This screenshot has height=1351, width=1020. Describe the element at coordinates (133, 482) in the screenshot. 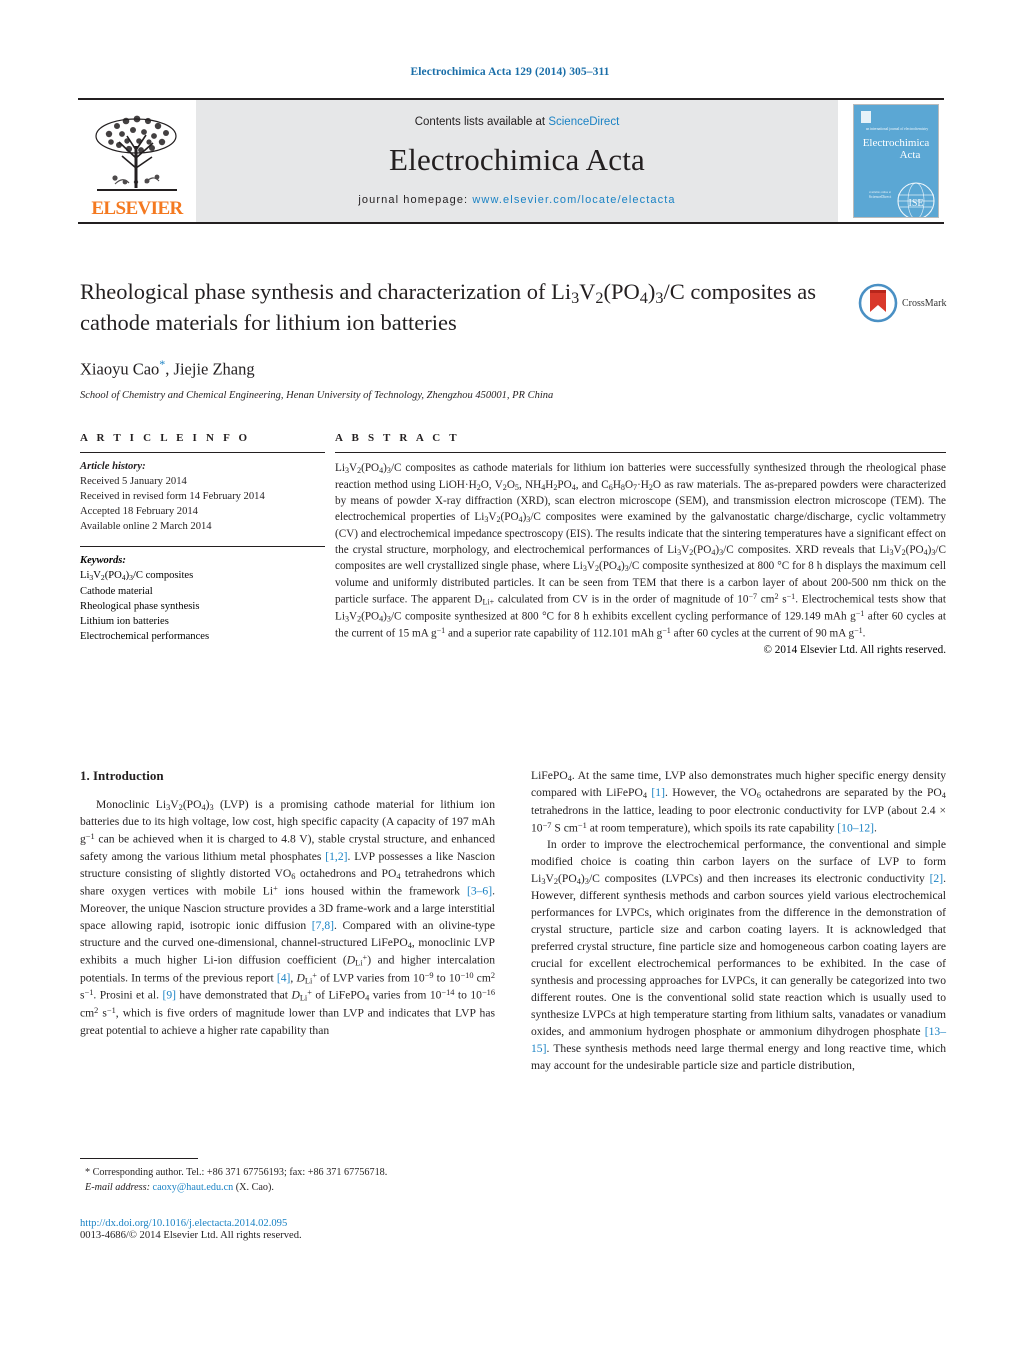

I see `history-item: Received 5 January 2014` at that location.